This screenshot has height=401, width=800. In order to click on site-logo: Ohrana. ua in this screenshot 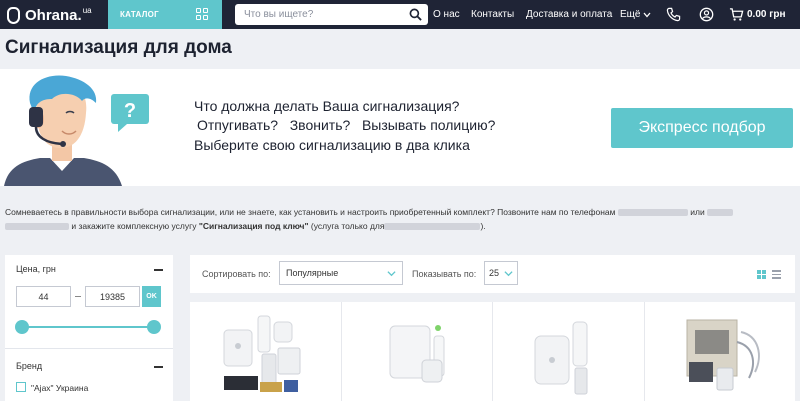, I will do `click(49, 15)`.